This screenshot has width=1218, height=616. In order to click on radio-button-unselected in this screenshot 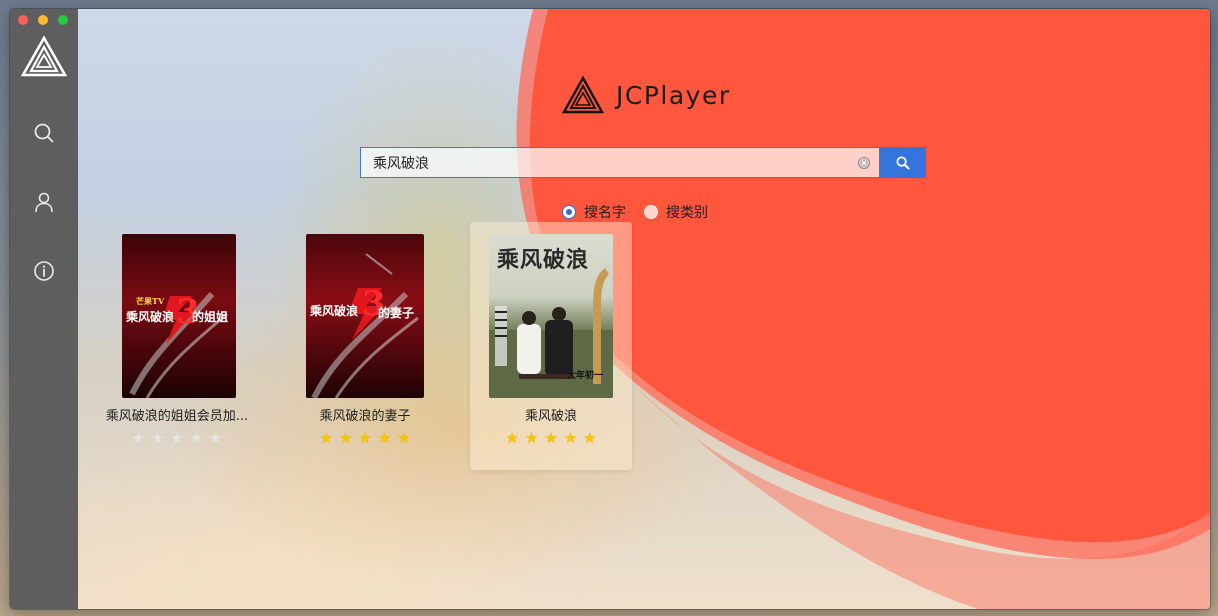, I will do `click(651, 212)`.